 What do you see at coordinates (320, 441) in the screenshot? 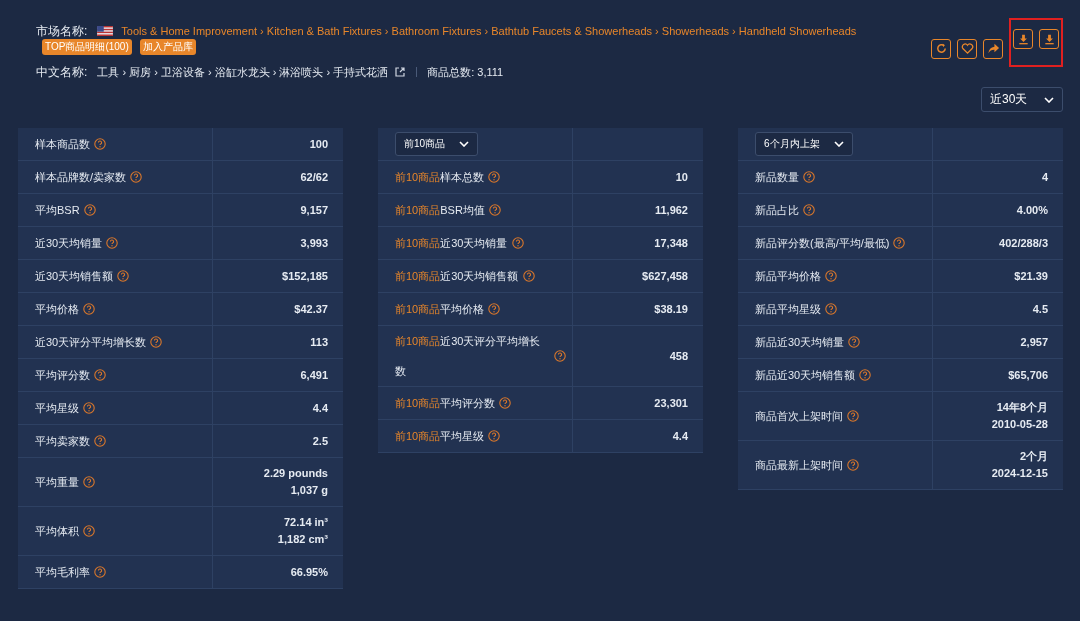
I see `metric-value: 2.5` at bounding box center [320, 441].